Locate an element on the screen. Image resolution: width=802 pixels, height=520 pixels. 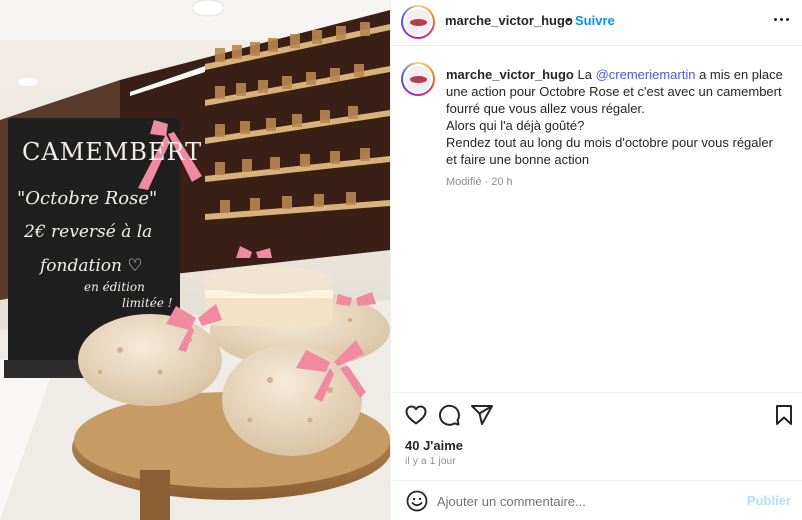
caption-meta: Modifié · 20 h is located at coordinates (616, 182).